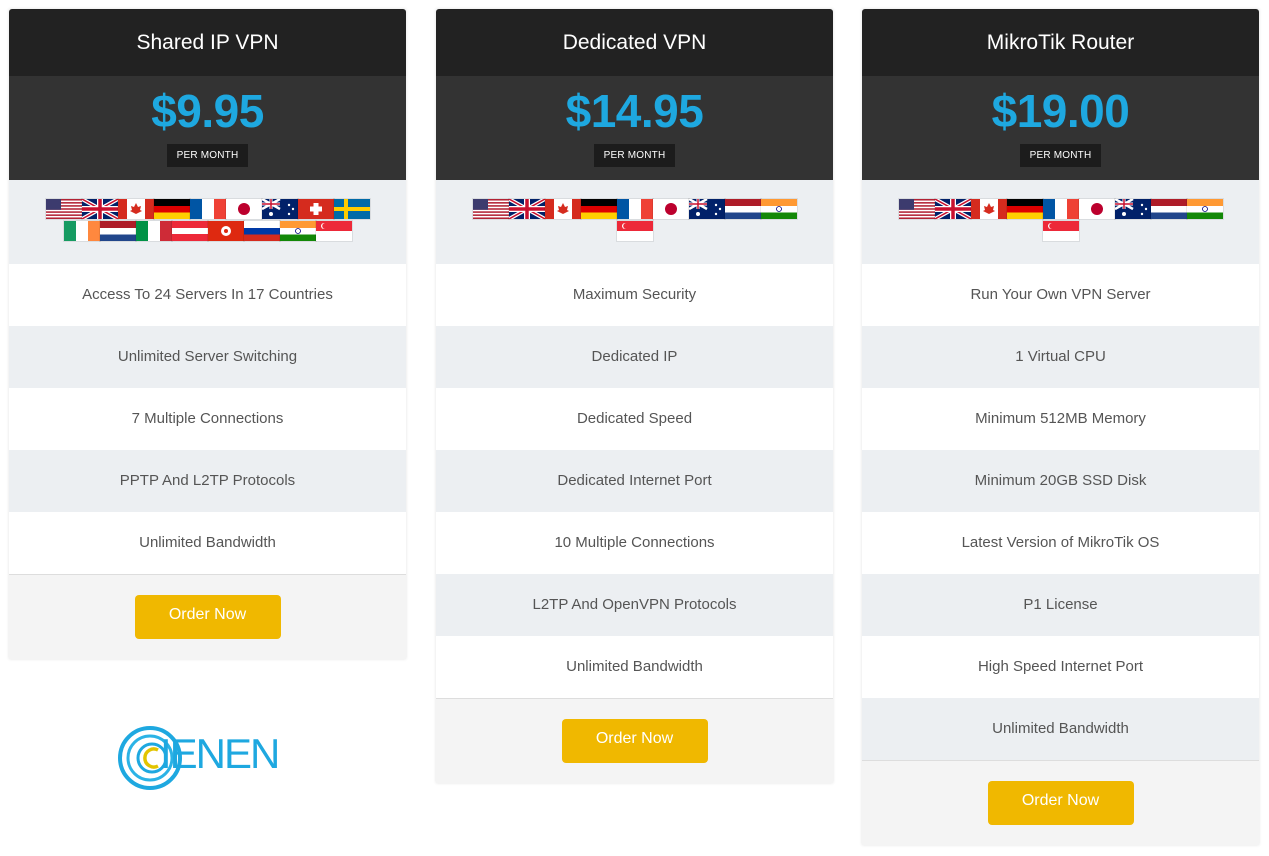  What do you see at coordinates (315, 209) in the screenshot?
I see `flag-ch-icon` at bounding box center [315, 209].